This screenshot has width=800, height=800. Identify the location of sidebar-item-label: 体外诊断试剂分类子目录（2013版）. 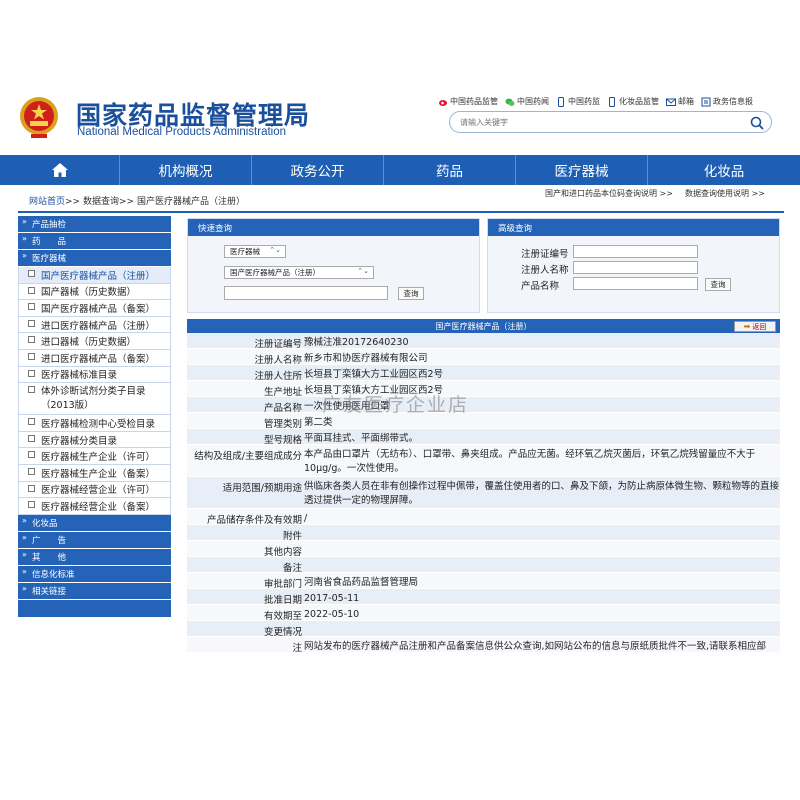
(93, 399).